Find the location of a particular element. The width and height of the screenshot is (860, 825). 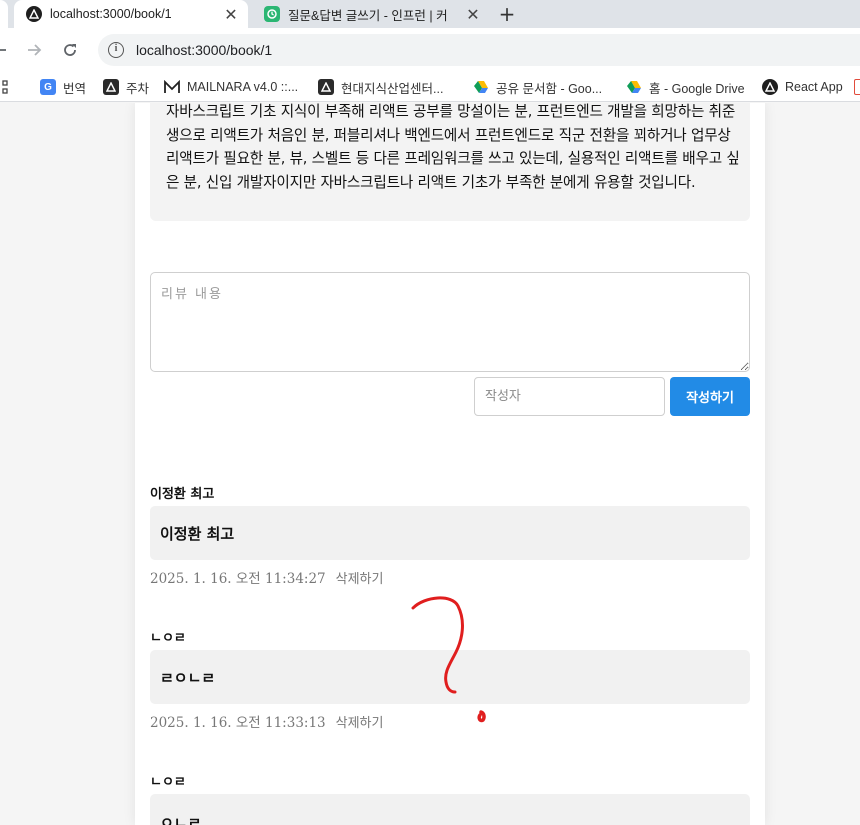

new-tab-button: + is located at coordinates (507, 14).